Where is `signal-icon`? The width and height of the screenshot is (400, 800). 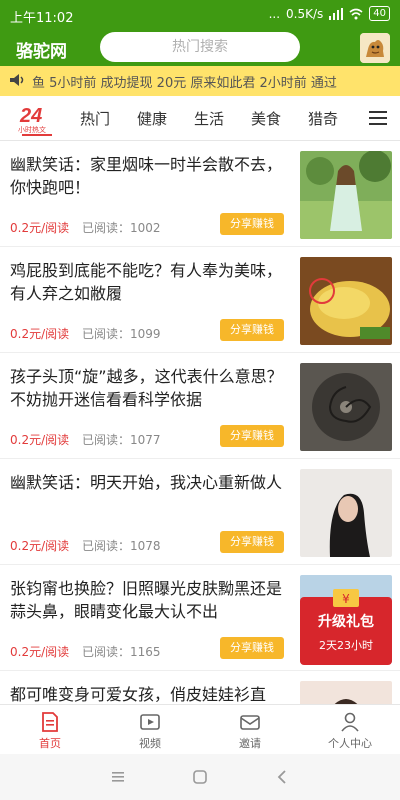
signal-icon is located at coordinates (336, 13).